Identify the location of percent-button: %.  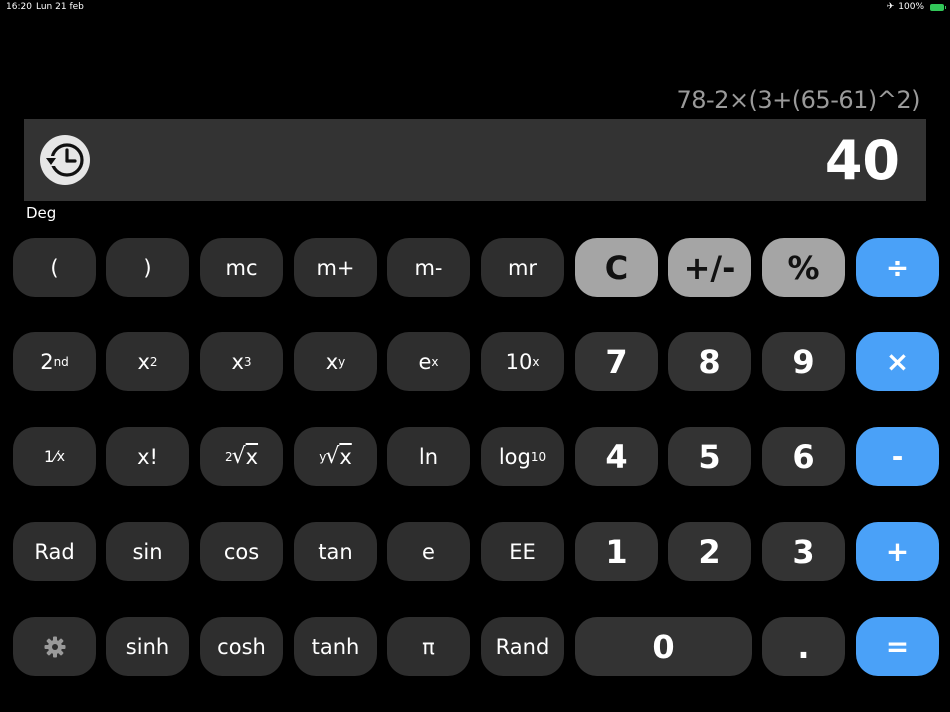
(803, 267).